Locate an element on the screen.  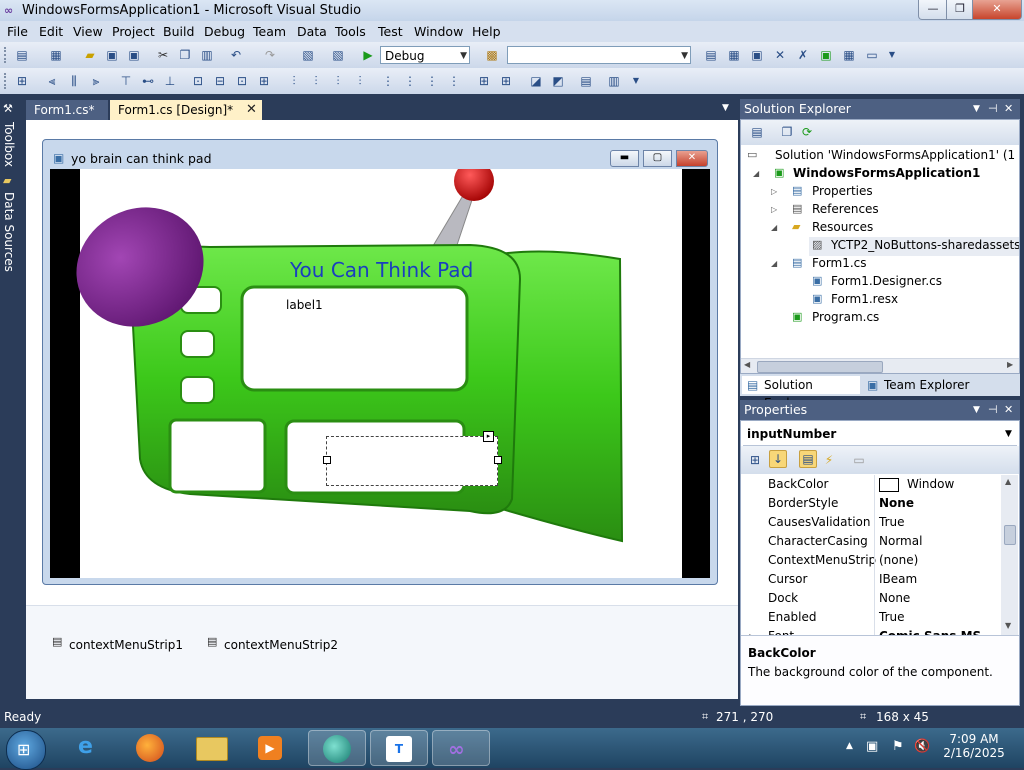
alphabetical-icon: ↓ is located at coordinates (778, 459).